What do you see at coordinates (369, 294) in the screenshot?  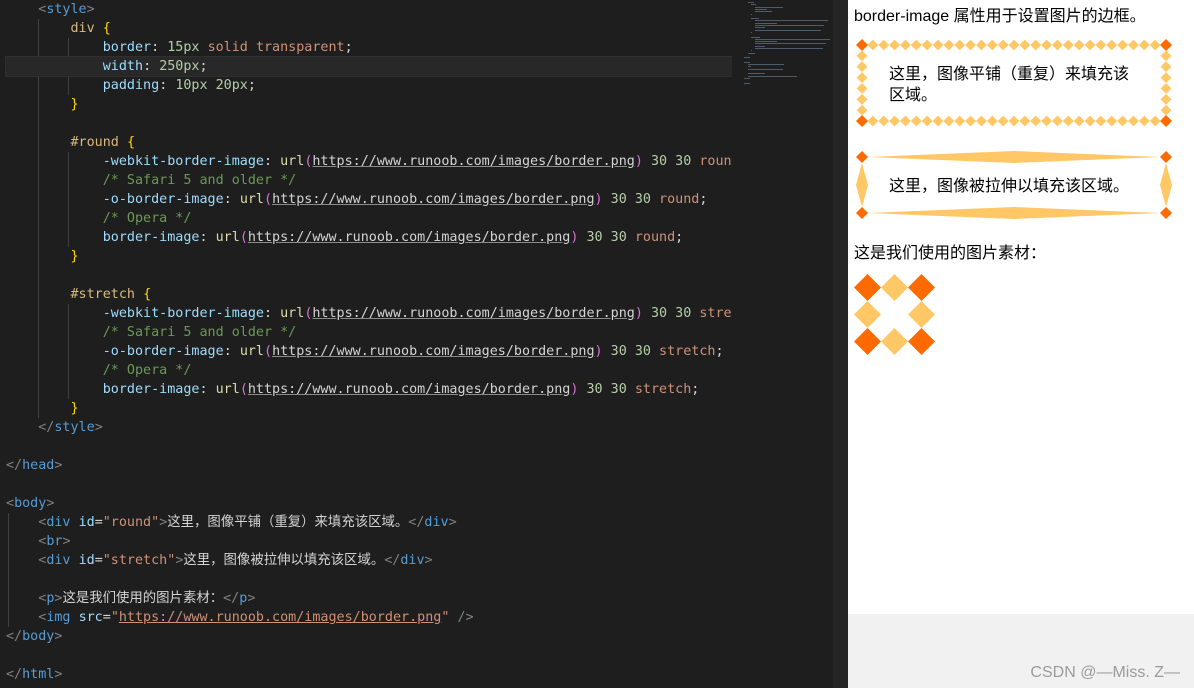 I see `code-line: #stretch {` at bounding box center [369, 294].